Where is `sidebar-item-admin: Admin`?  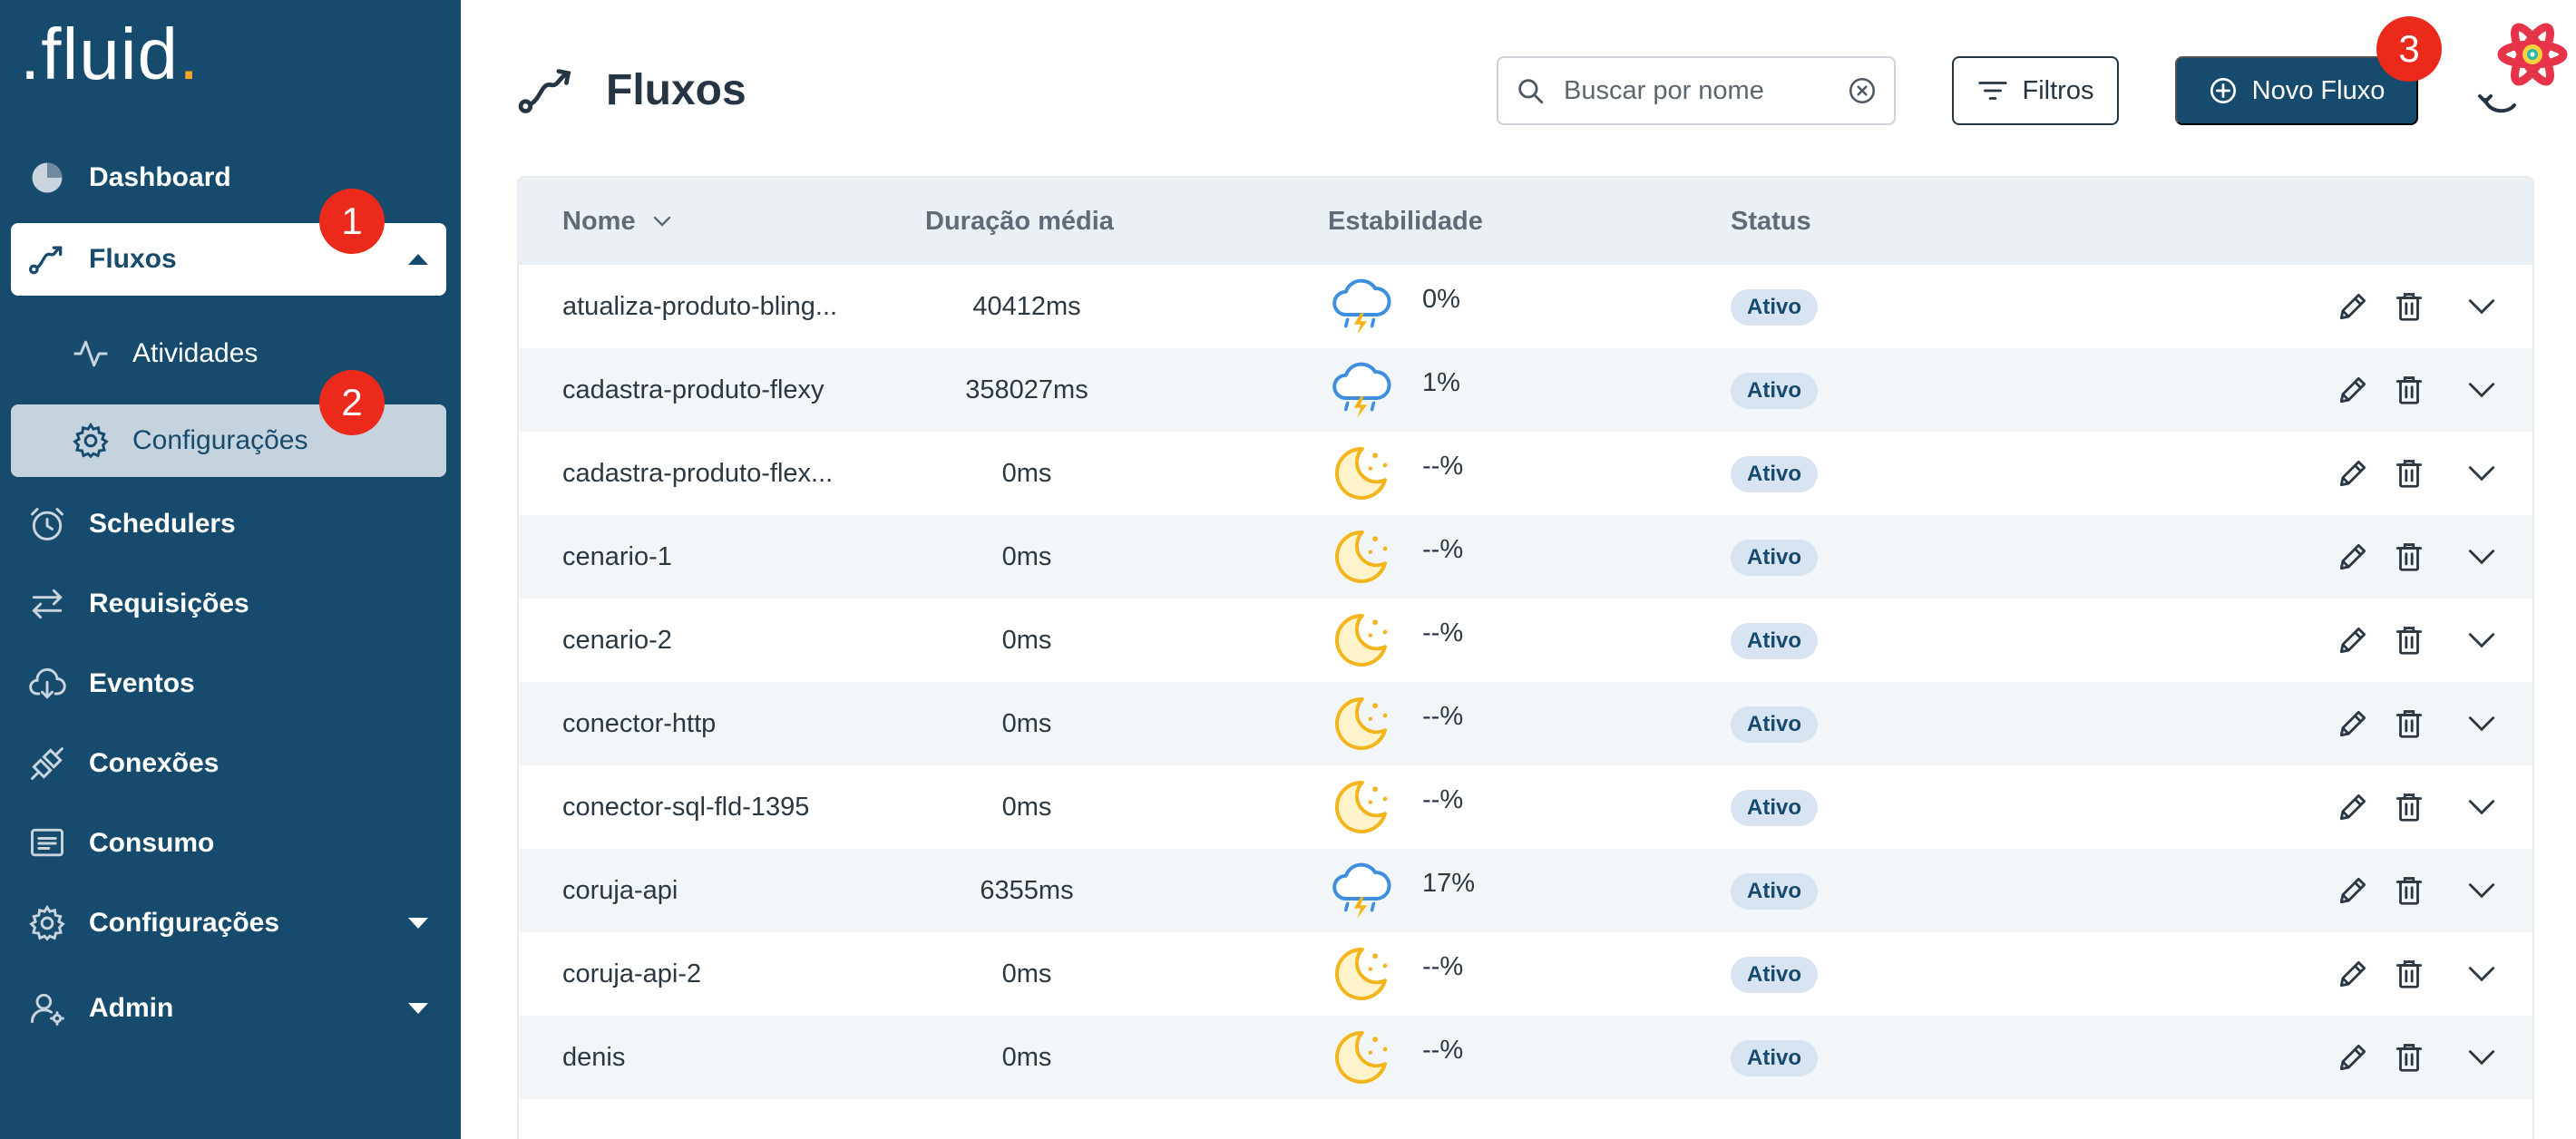 sidebar-item-admin: Admin is located at coordinates (228, 1008).